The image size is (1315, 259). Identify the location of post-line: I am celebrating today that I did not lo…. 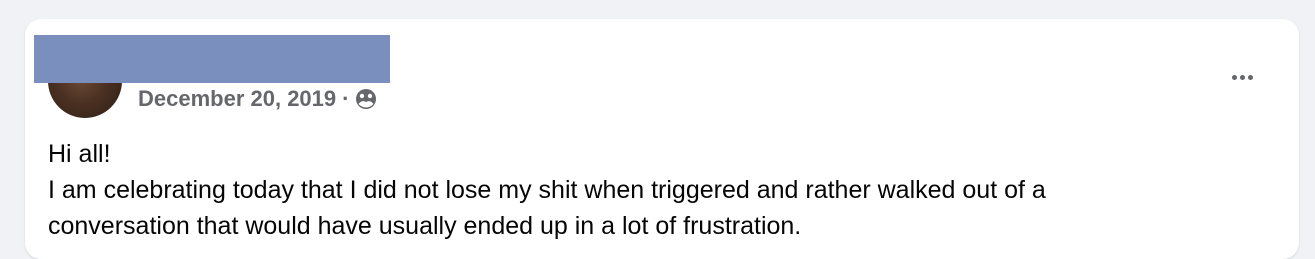
(547, 190).